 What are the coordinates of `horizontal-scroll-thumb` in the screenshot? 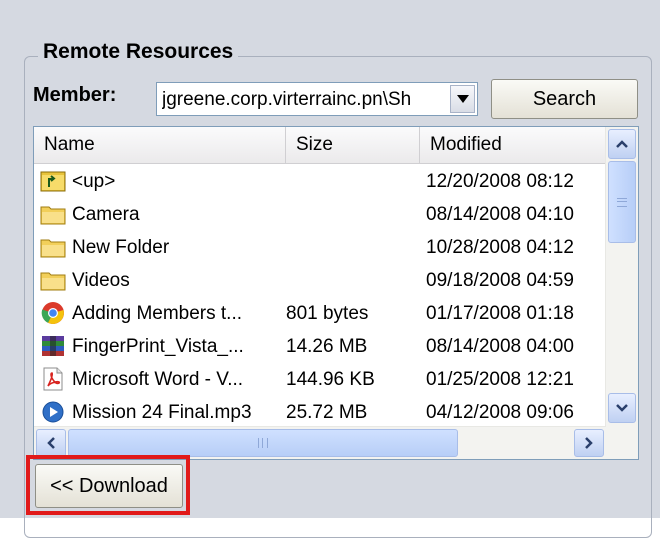 It's located at (263, 443).